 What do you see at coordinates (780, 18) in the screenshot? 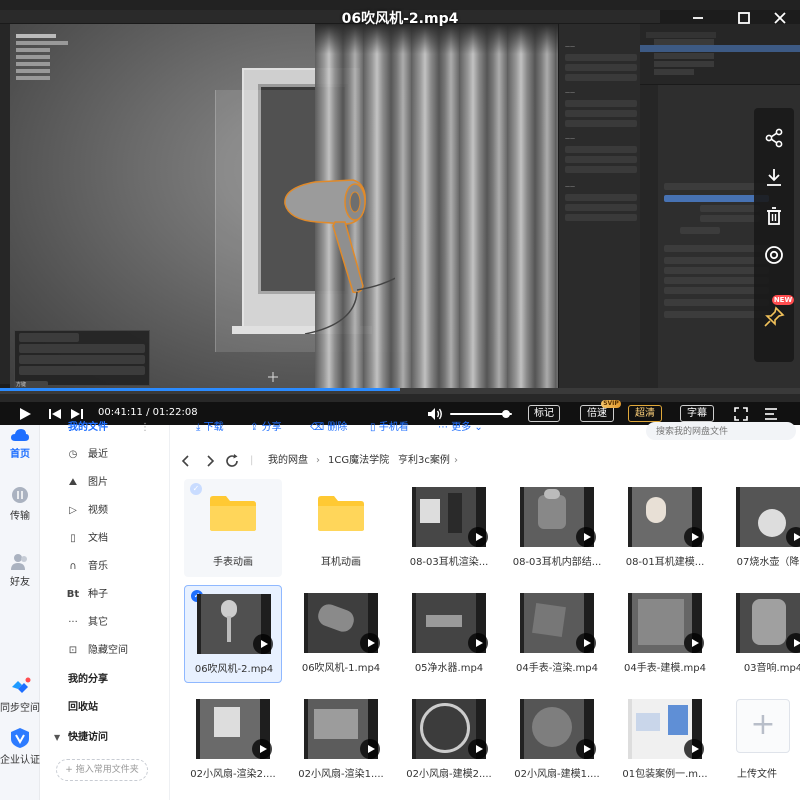
I see `close-button` at bounding box center [780, 18].